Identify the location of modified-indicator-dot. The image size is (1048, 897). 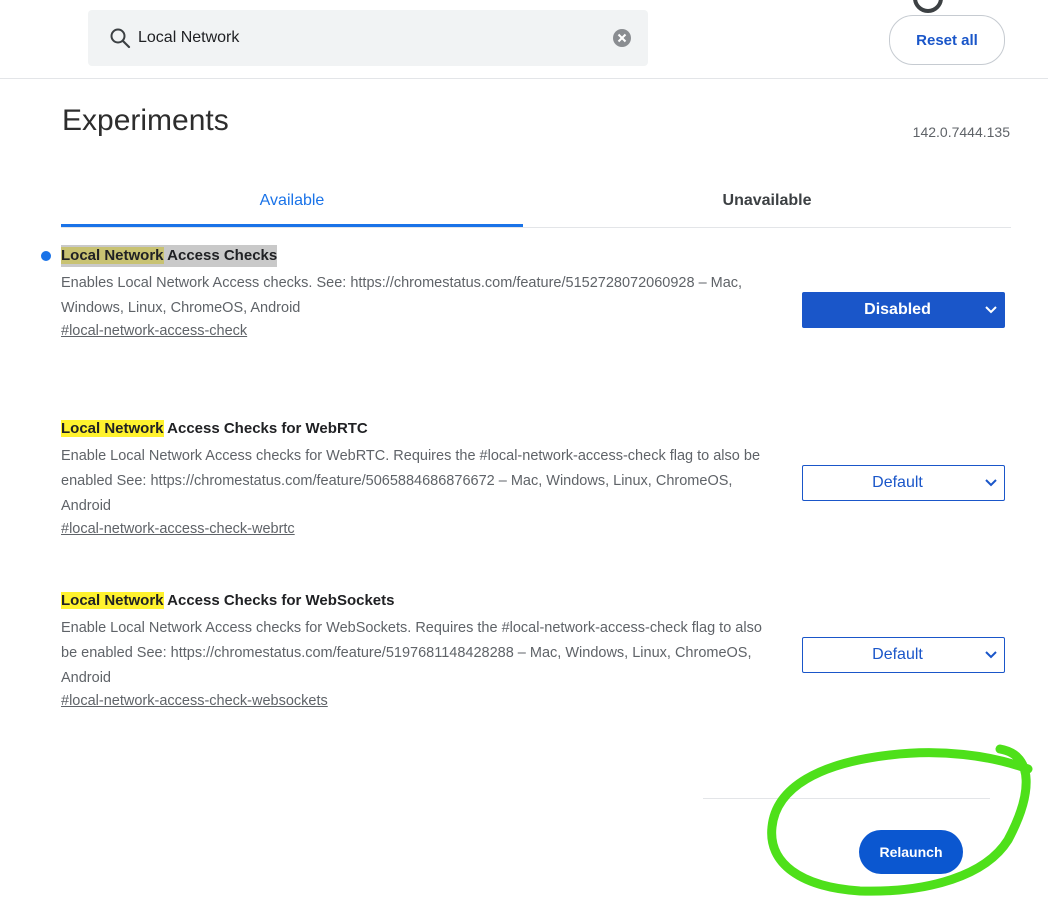
(46, 256).